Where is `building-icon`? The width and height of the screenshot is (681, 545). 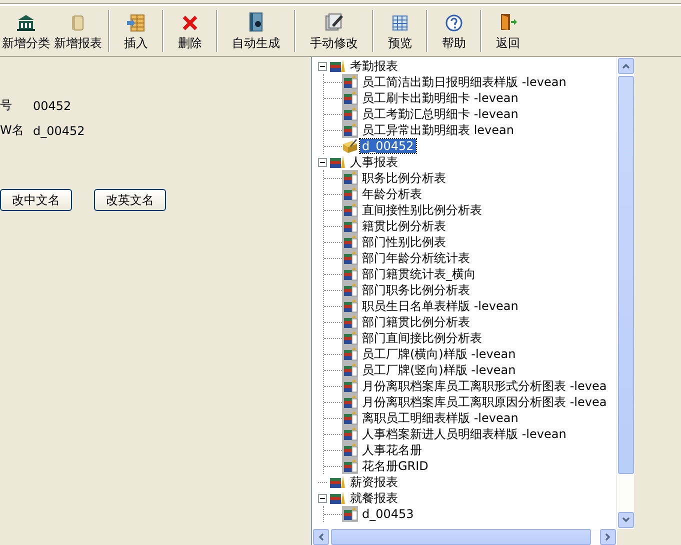 building-icon is located at coordinates (26, 23).